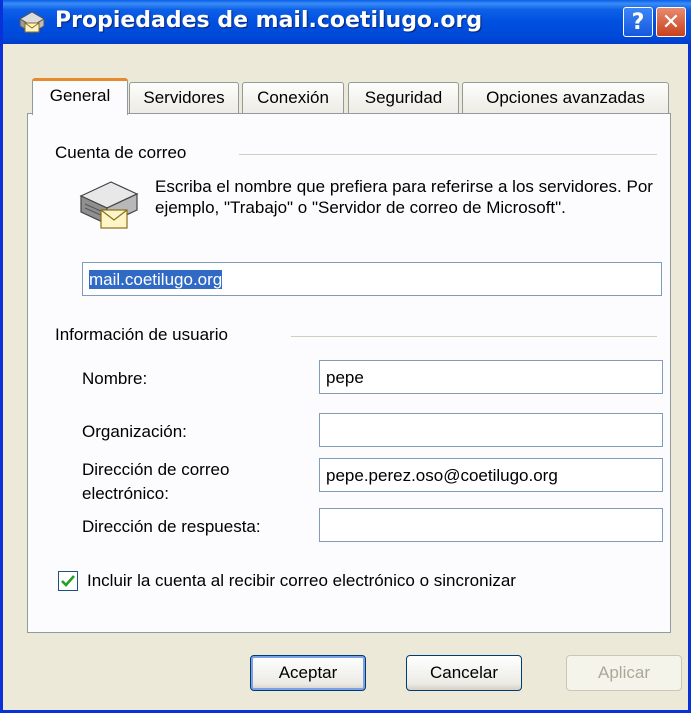 This screenshot has height=713, width=691. What do you see at coordinates (115, 378) in the screenshot?
I see `name-label: Nombre:` at bounding box center [115, 378].